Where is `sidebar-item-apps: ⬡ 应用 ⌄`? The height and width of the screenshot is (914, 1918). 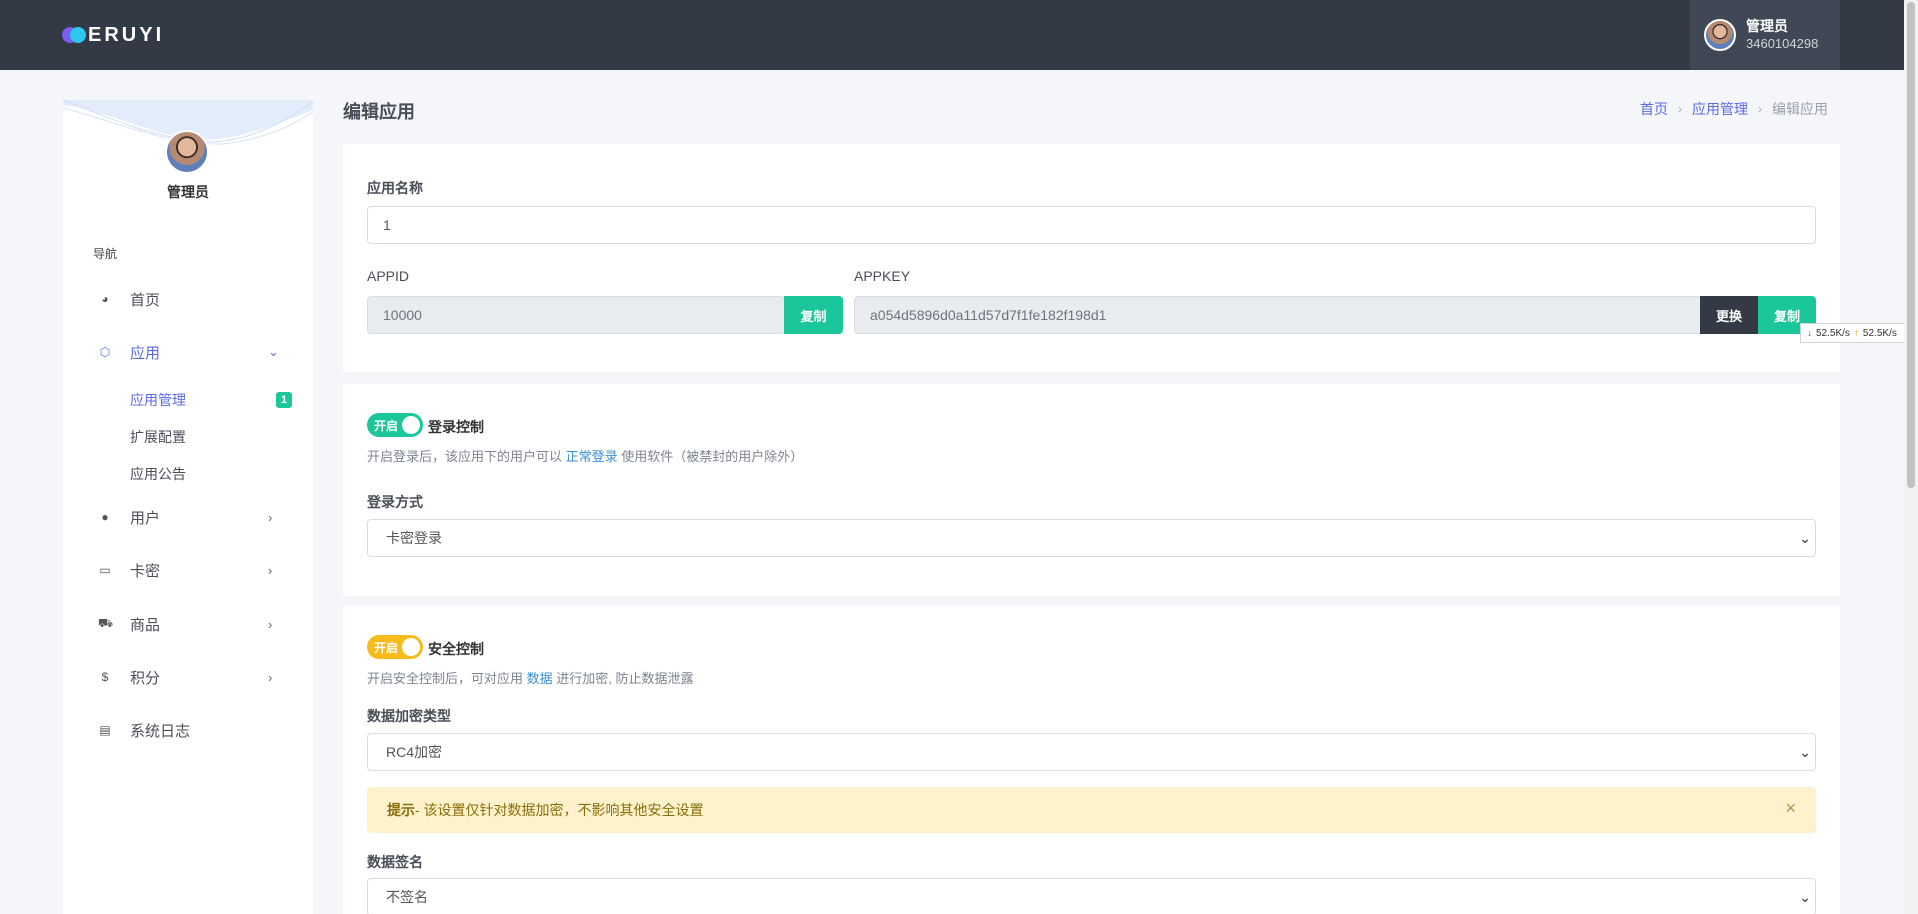
sidebar-item-apps: ⬡ 应用 ⌄ is located at coordinates (188, 352).